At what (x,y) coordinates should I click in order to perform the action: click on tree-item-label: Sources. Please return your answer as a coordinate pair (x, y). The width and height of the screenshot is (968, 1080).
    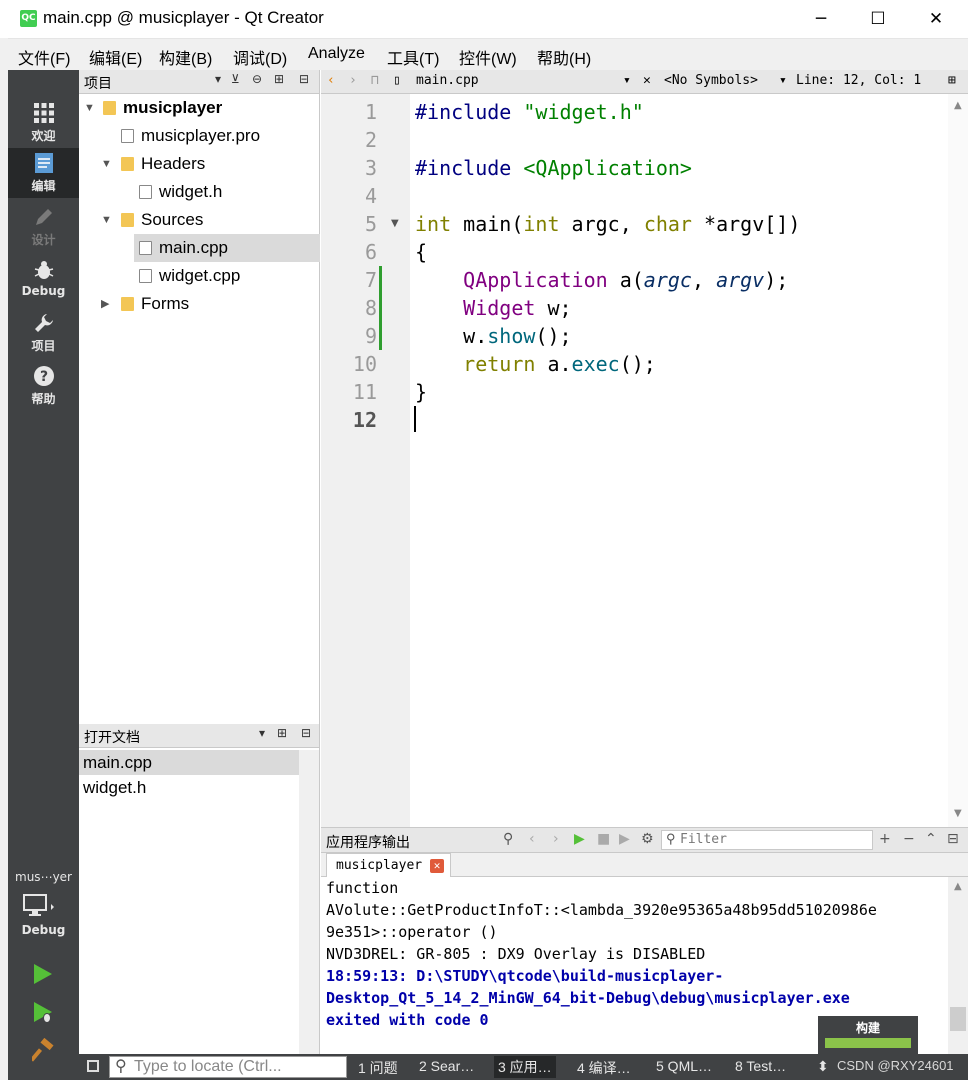
    Looking at the image, I should click on (172, 219).